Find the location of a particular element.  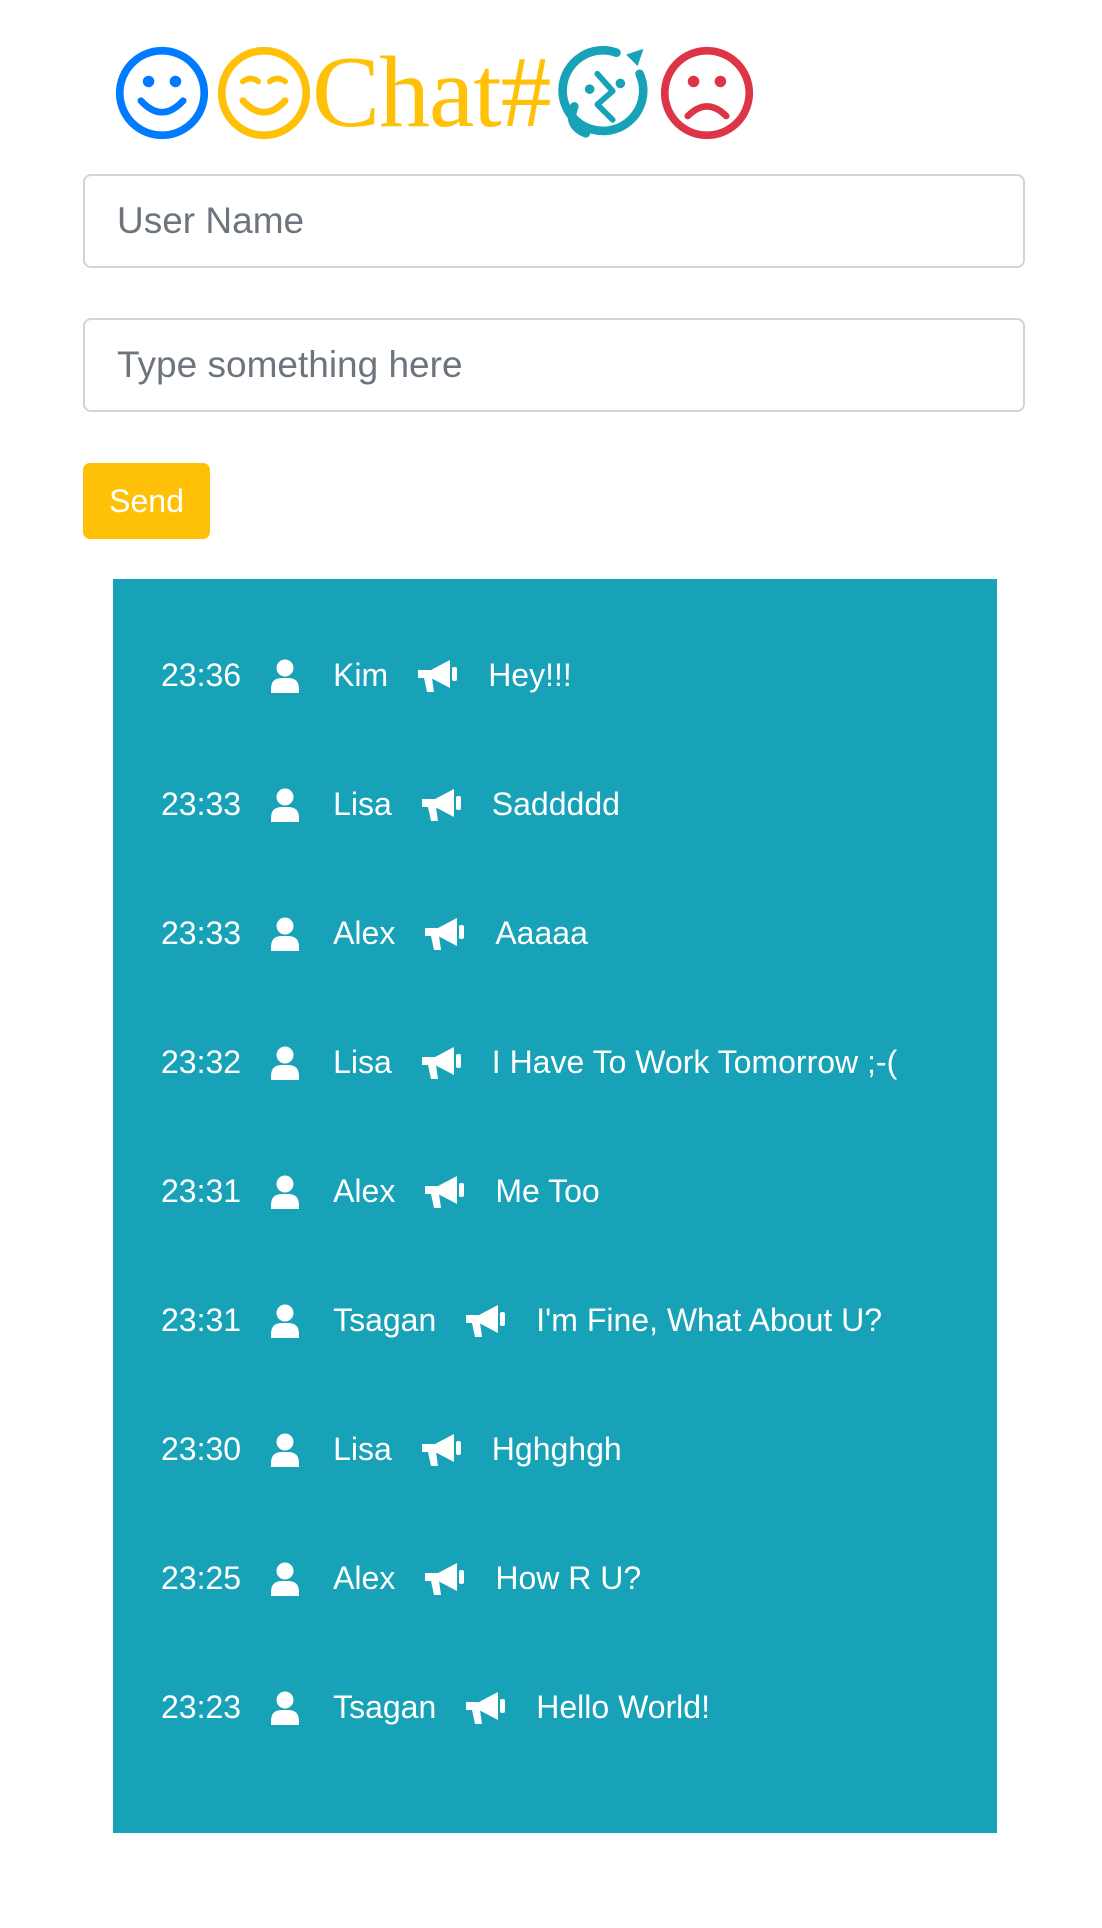

message-time: 23:36 is located at coordinates (201, 675).